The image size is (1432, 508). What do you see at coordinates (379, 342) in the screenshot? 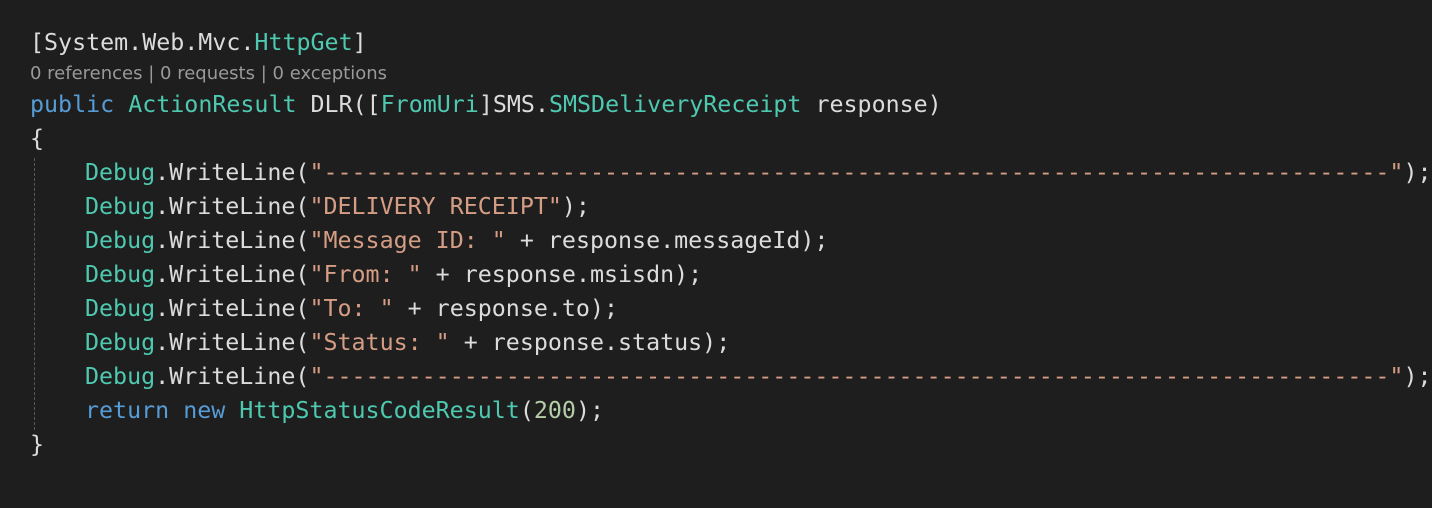
I see `code-token-string: "Status: "` at bounding box center [379, 342].